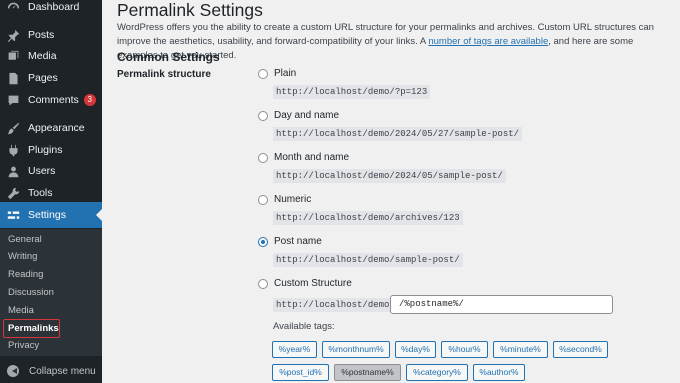 This screenshot has width=680, height=383. What do you see at coordinates (368, 218) in the screenshot?
I see `example-url-numeric: http://localhost/demo/archives/123` at bounding box center [368, 218].